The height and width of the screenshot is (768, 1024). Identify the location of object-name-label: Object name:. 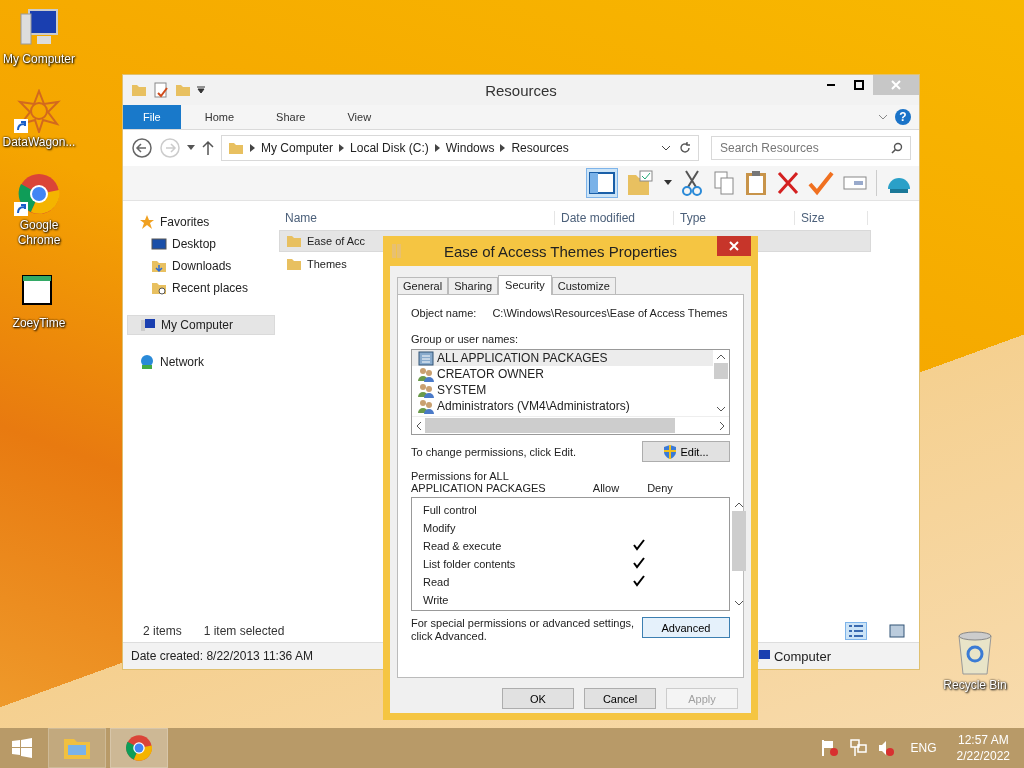
(444, 313).